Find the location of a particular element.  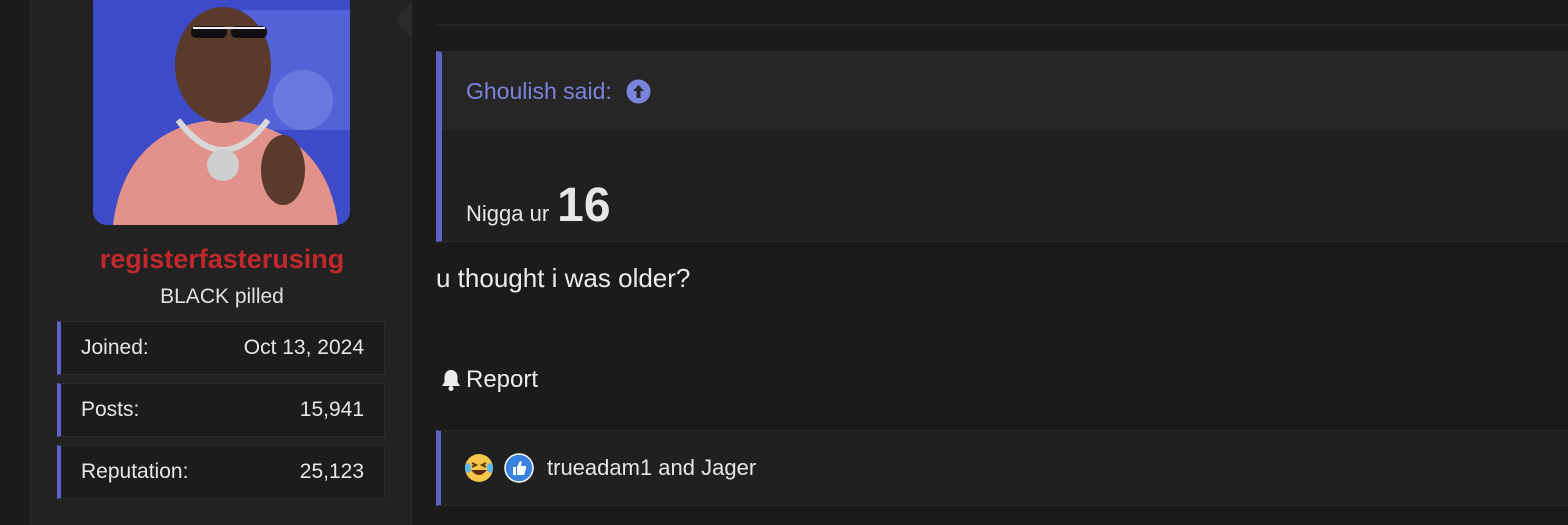

reactions-bar: trueadam1 and Jager is located at coordinates (1002, 468).